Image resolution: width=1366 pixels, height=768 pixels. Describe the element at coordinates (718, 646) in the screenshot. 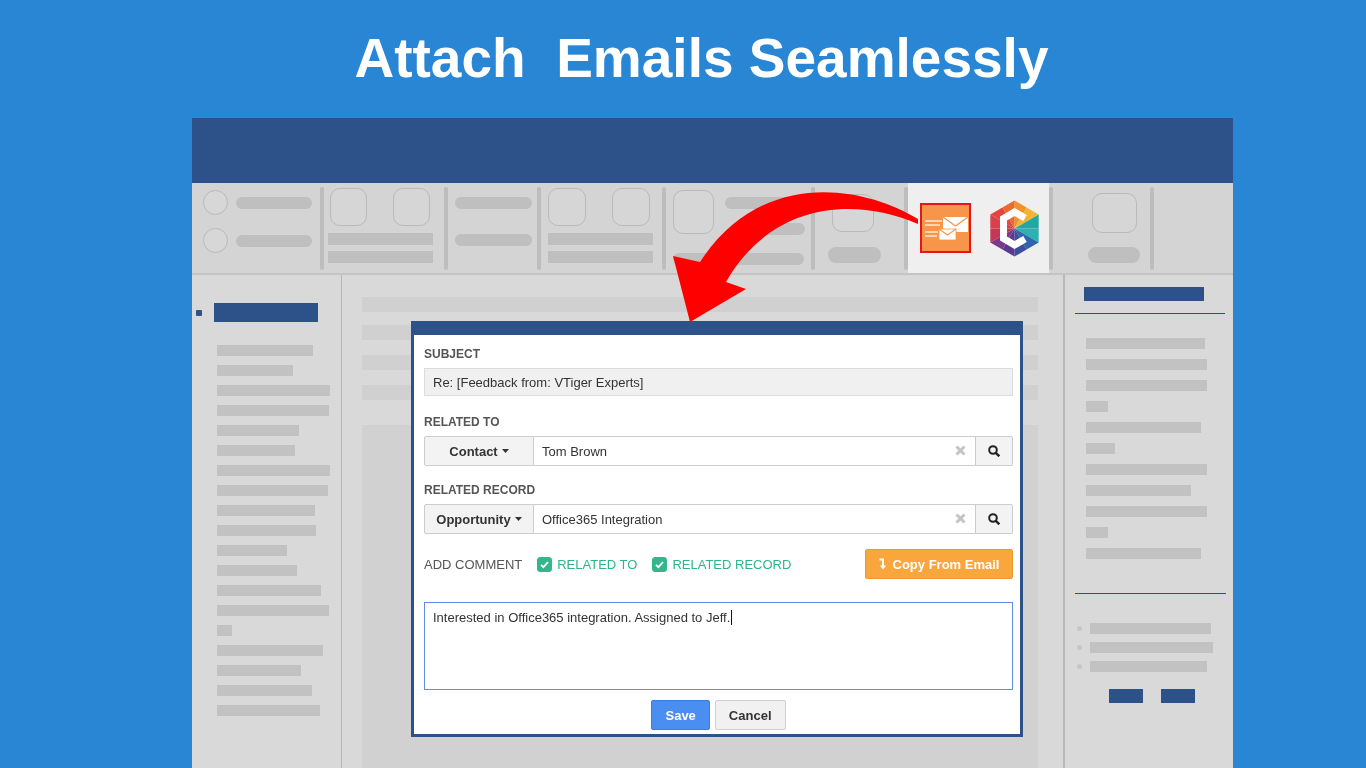

I see `comment-field: Interested in Office365 integration. Assigned to Jeff.` at that location.